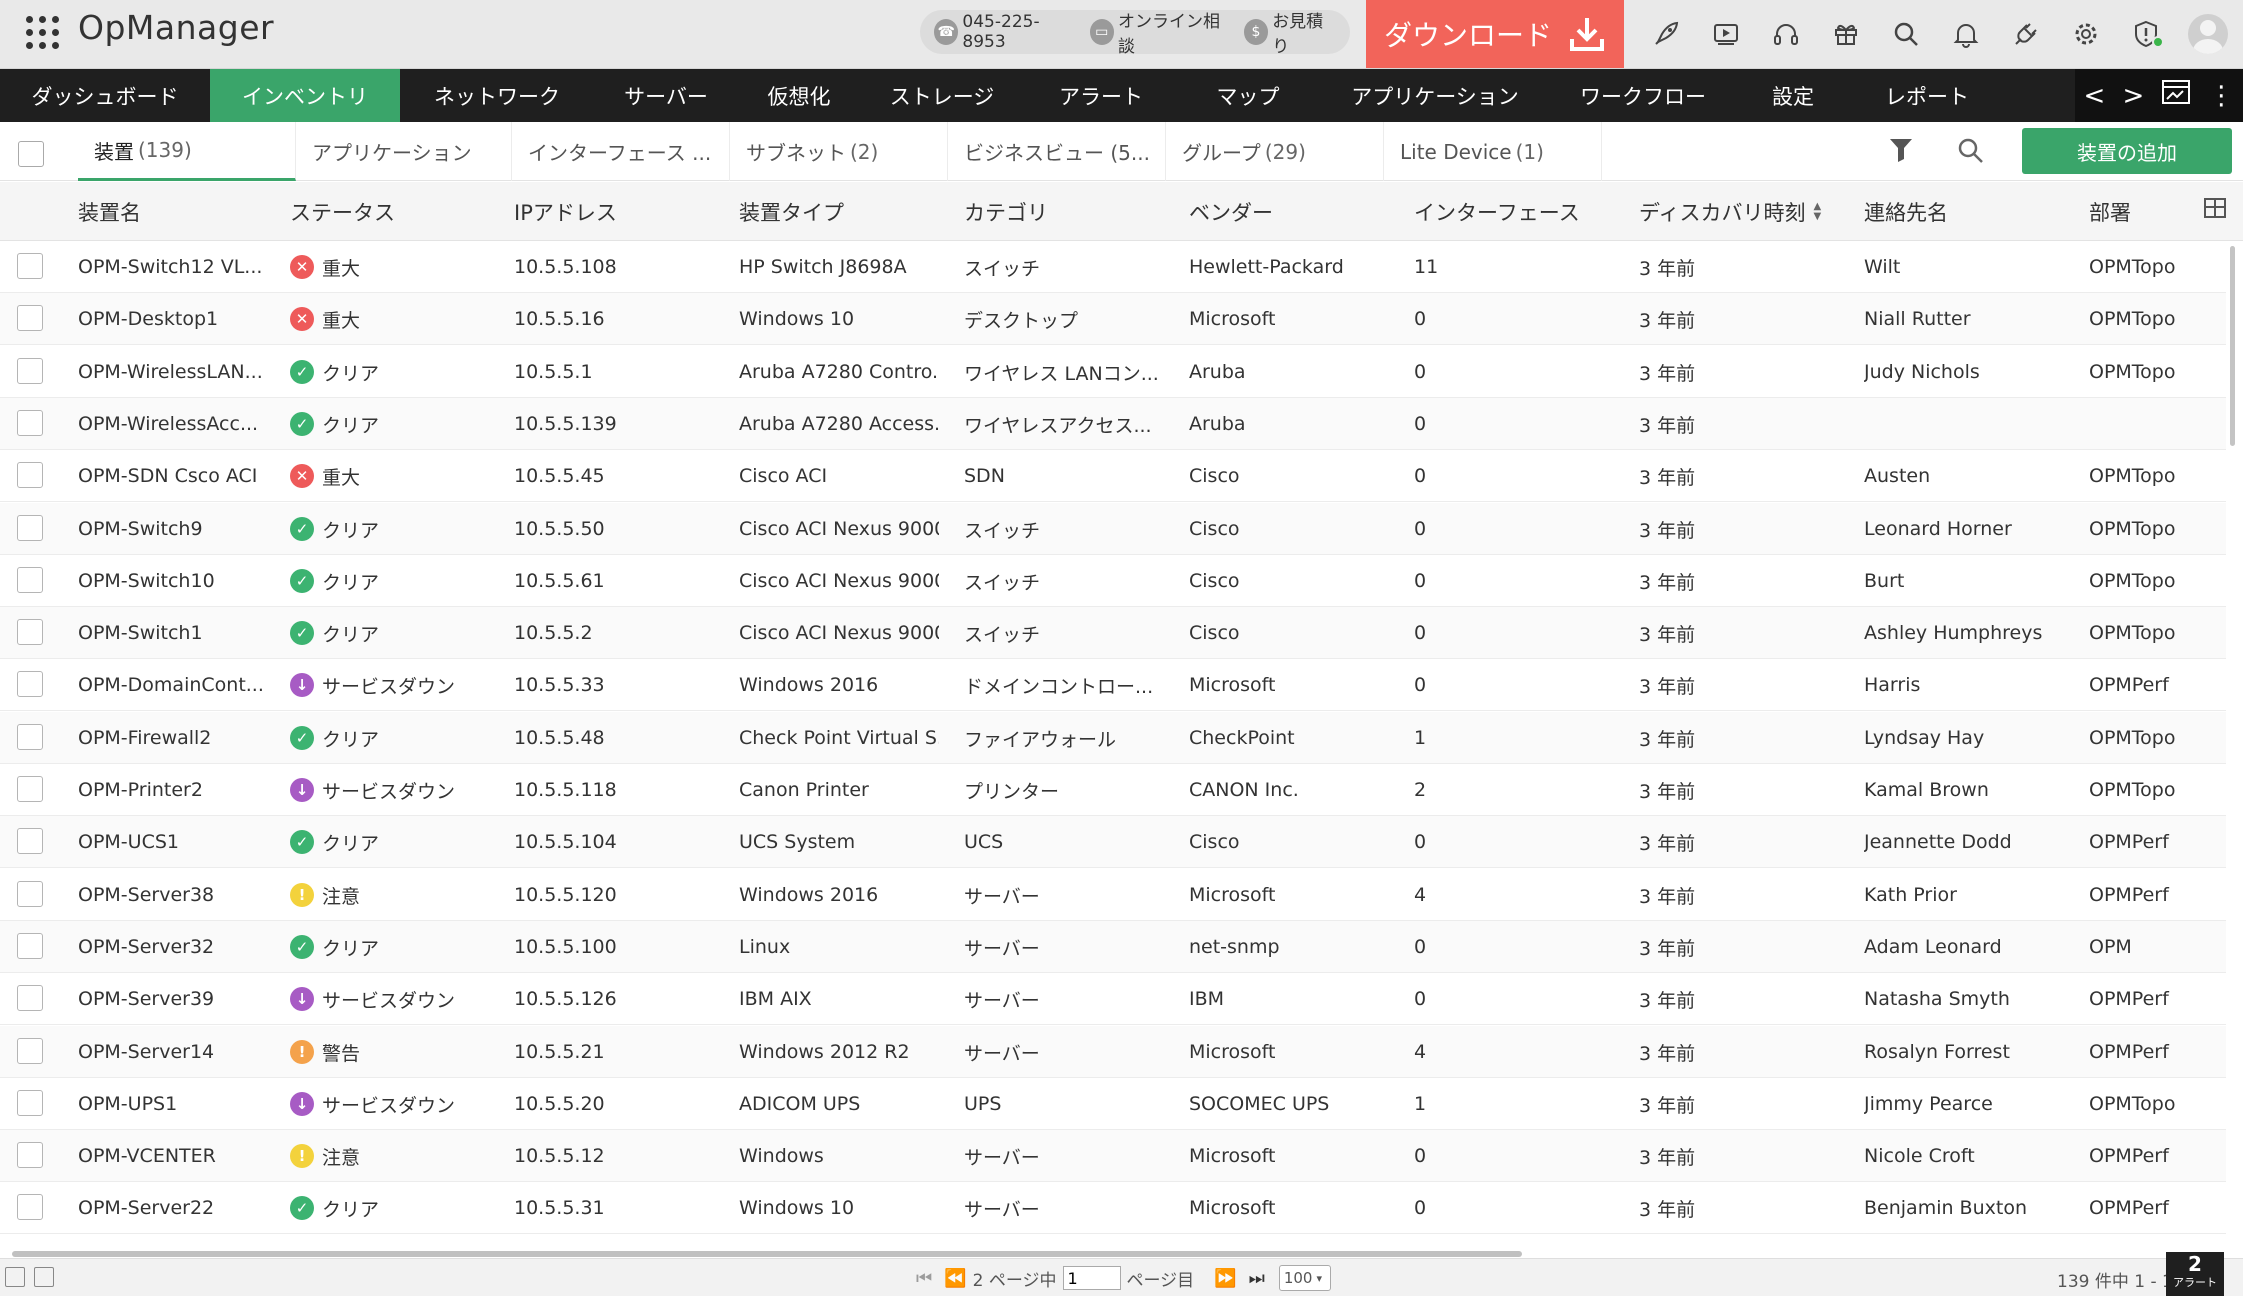  What do you see at coordinates (565, 211) in the screenshot?
I see `col-header-ip: IPアドレス` at bounding box center [565, 211].